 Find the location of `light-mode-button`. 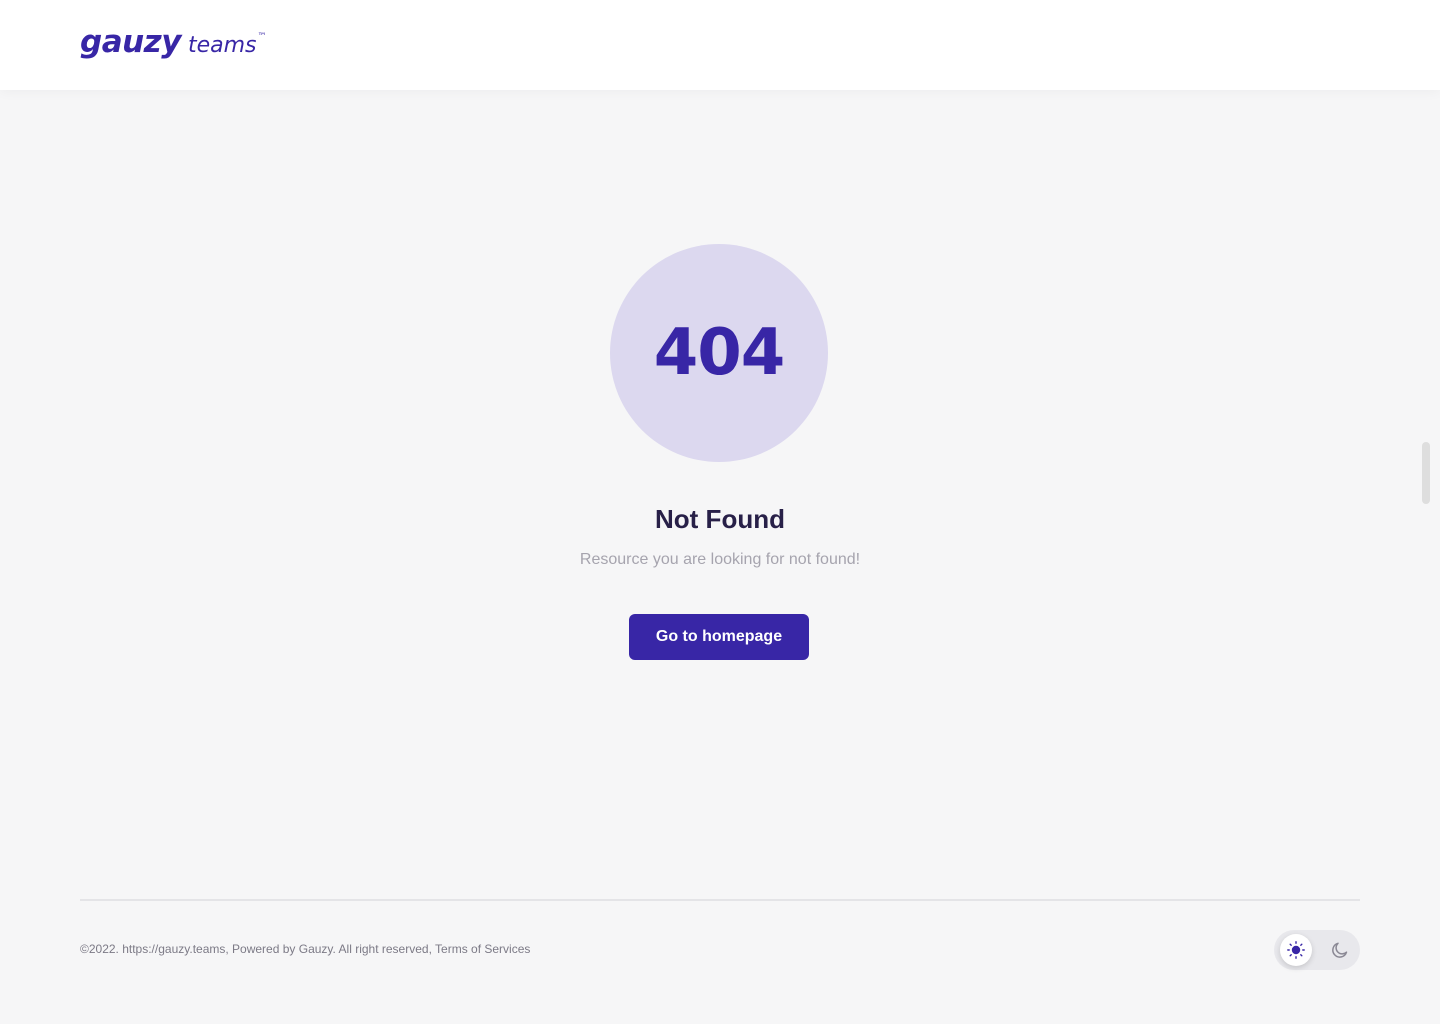

light-mode-button is located at coordinates (1296, 950).